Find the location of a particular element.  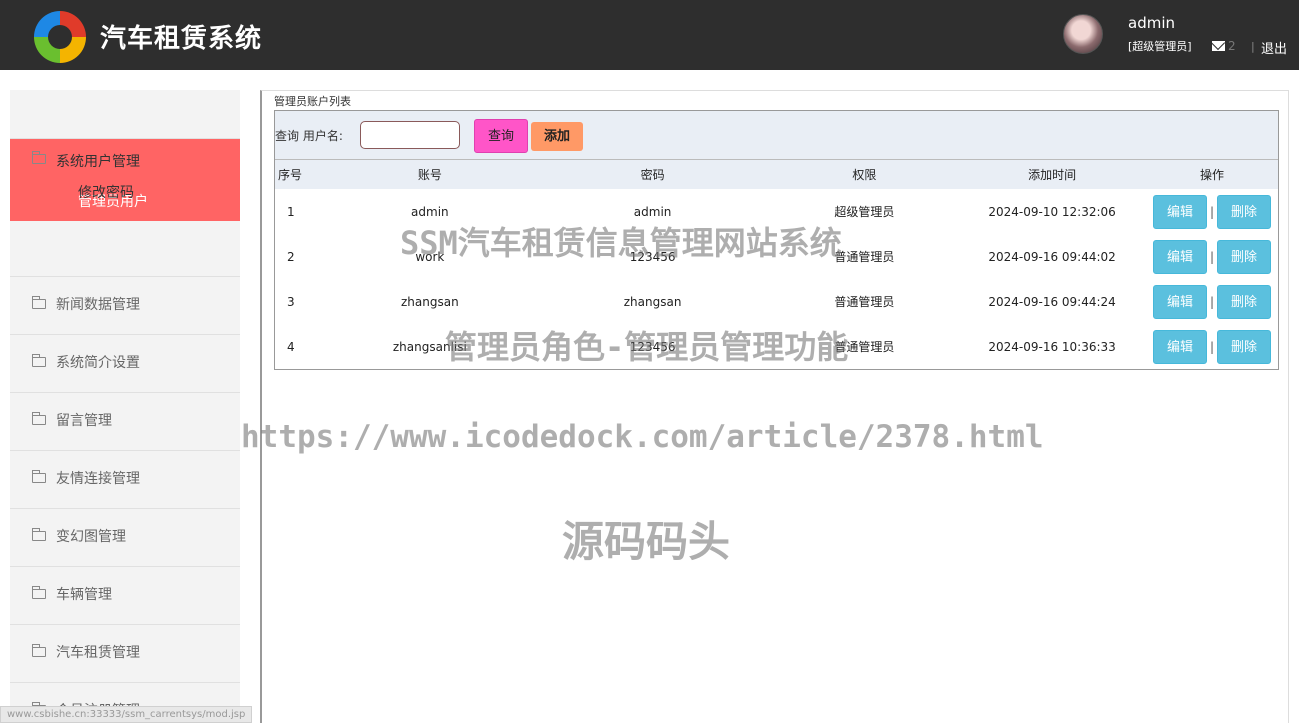

table-header-row: 序号 账号 密码 权限 添加时间 操作 is located at coordinates (776, 174).